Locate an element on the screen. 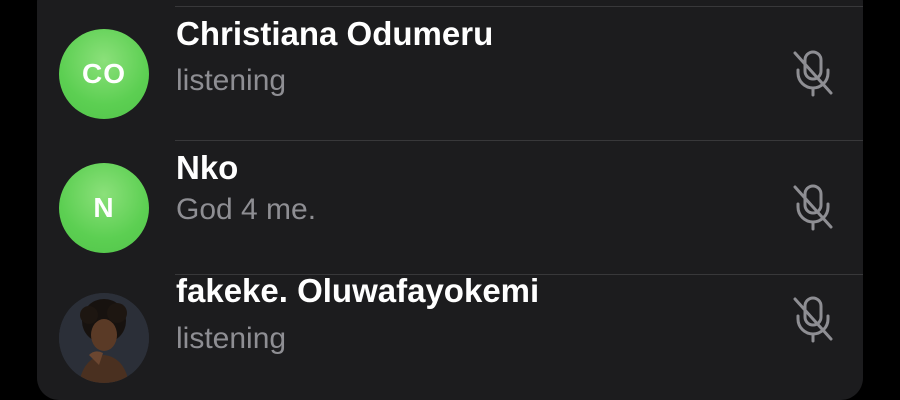 The image size is (900, 400). avatar: N is located at coordinates (104, 208).